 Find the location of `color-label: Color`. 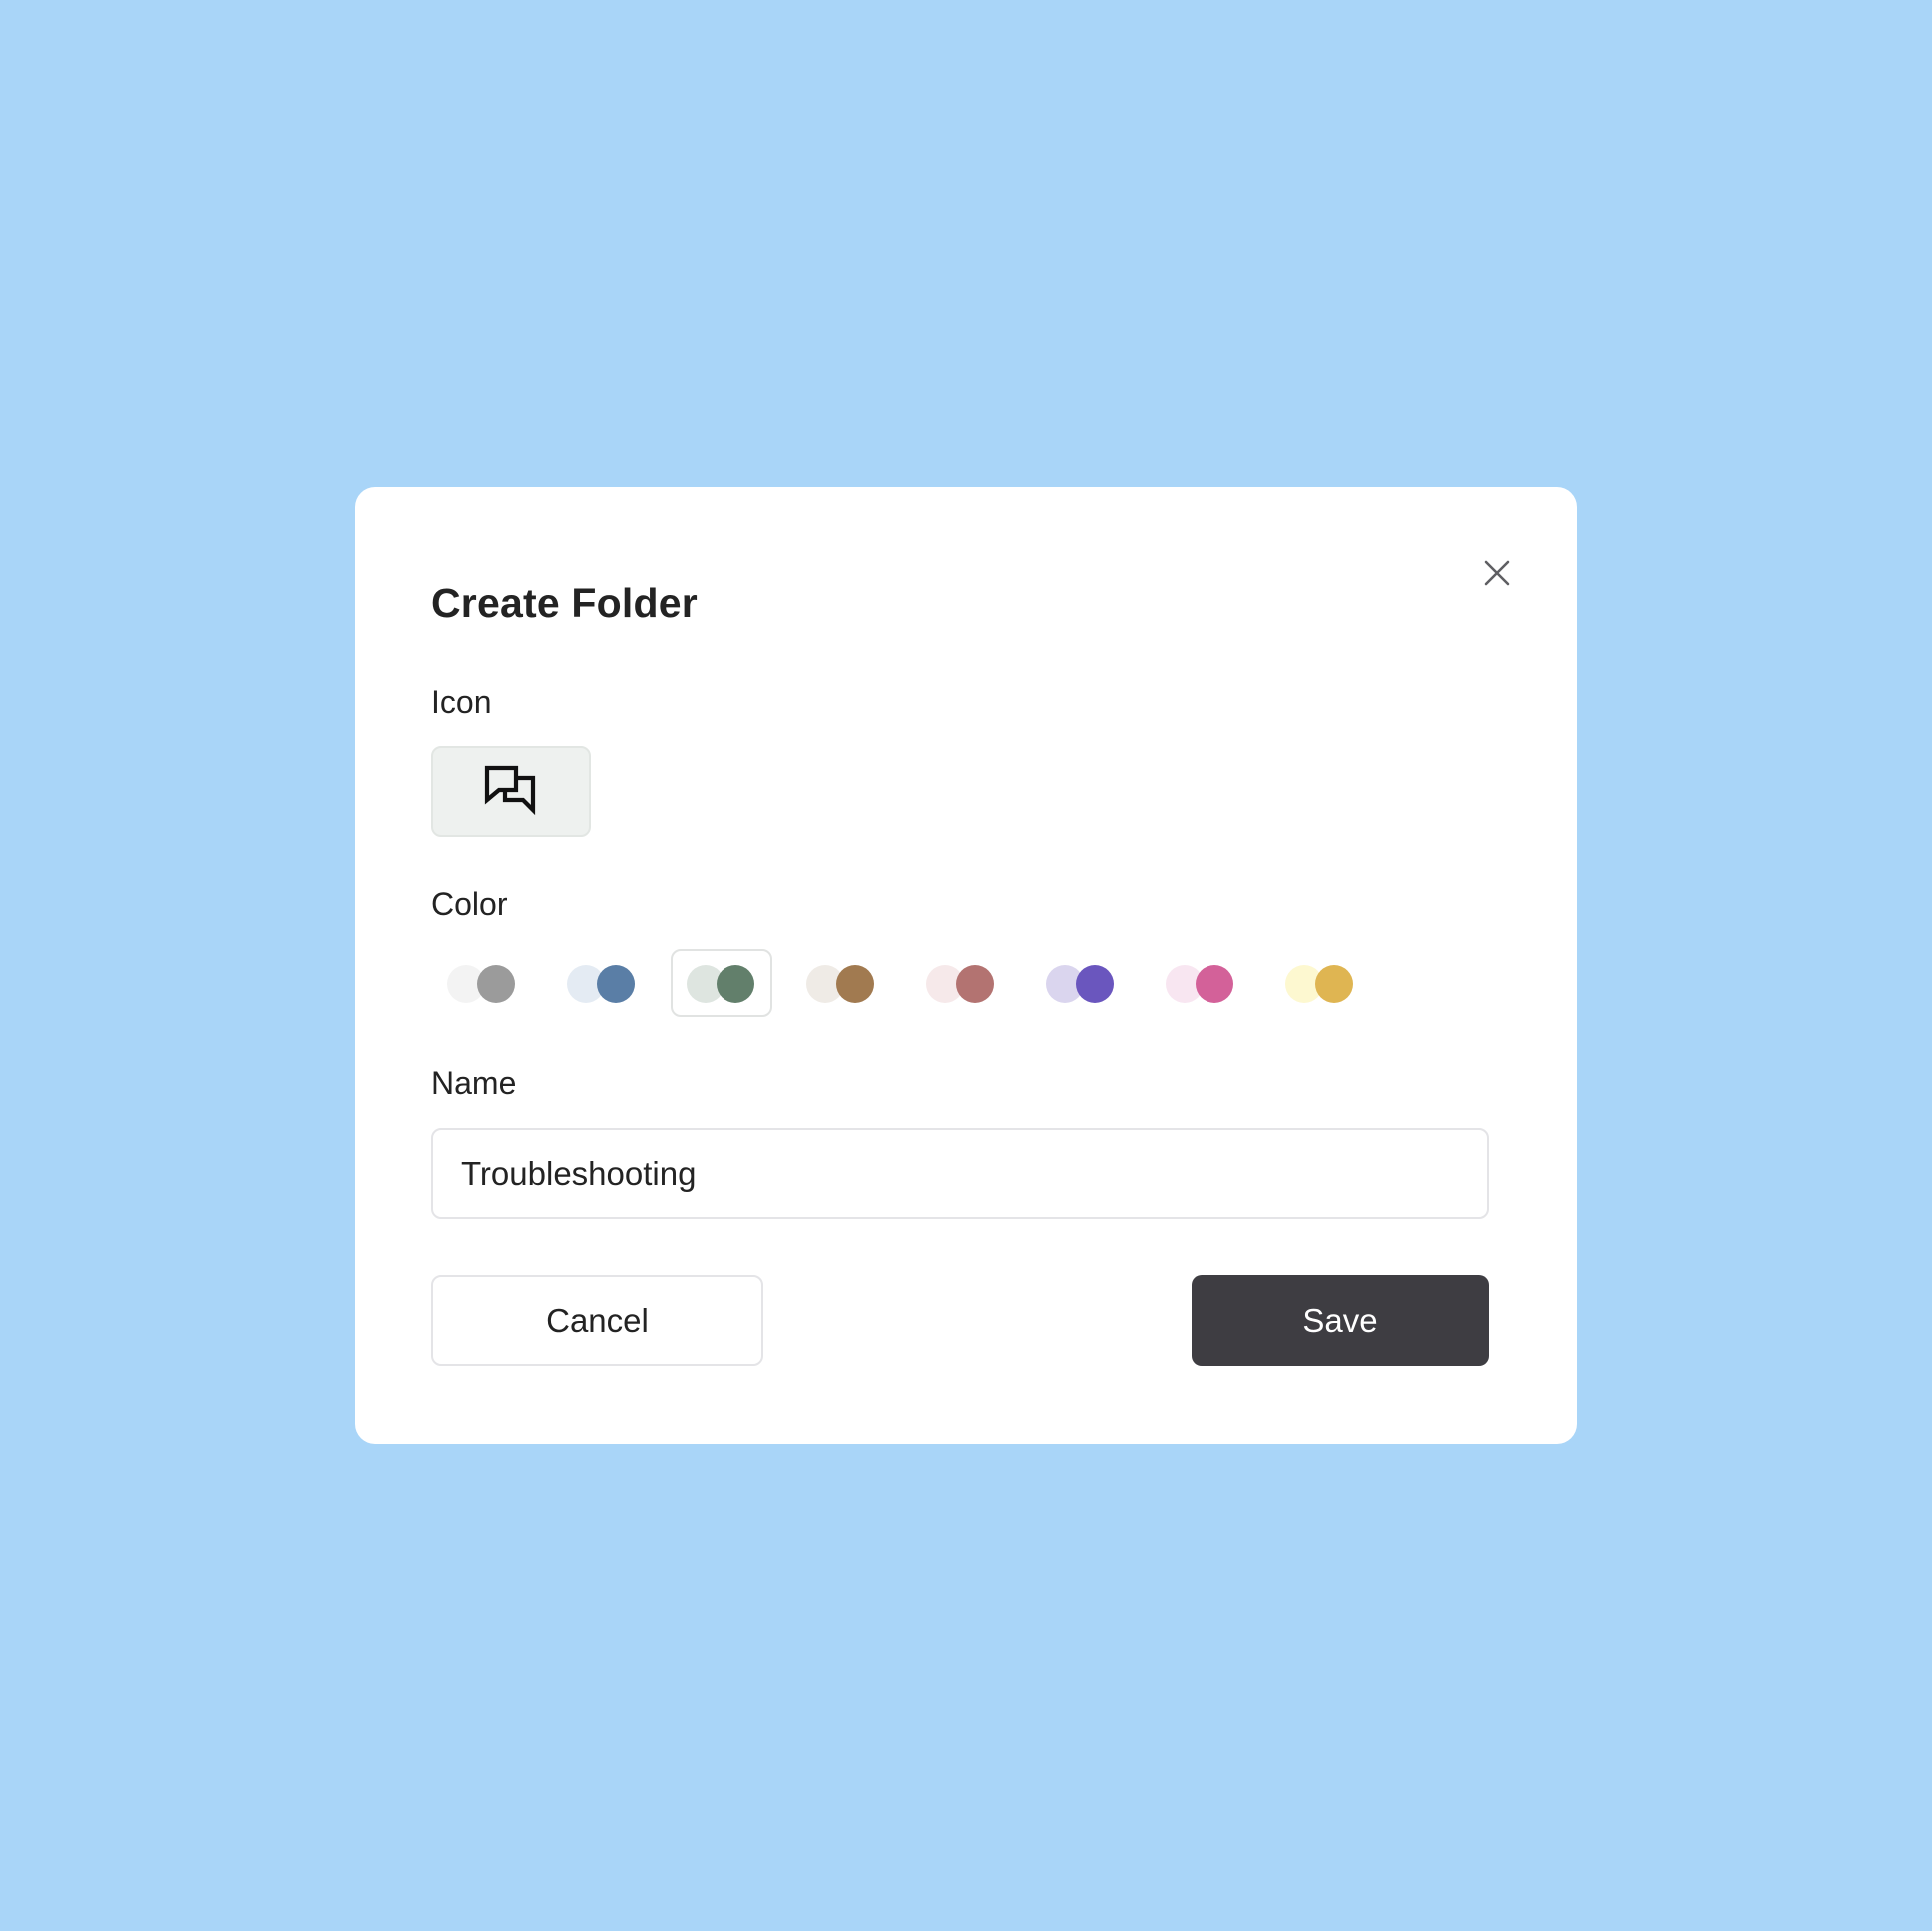

color-label: Color is located at coordinates (469, 904).